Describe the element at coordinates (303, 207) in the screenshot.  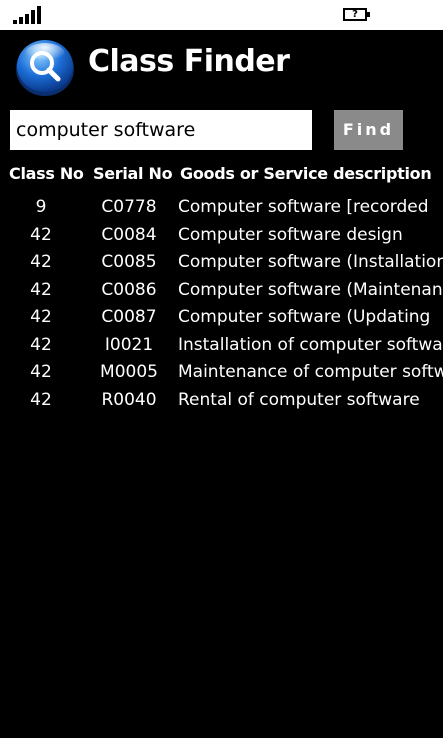
I see `description-cell: Computer software [recorded` at that location.